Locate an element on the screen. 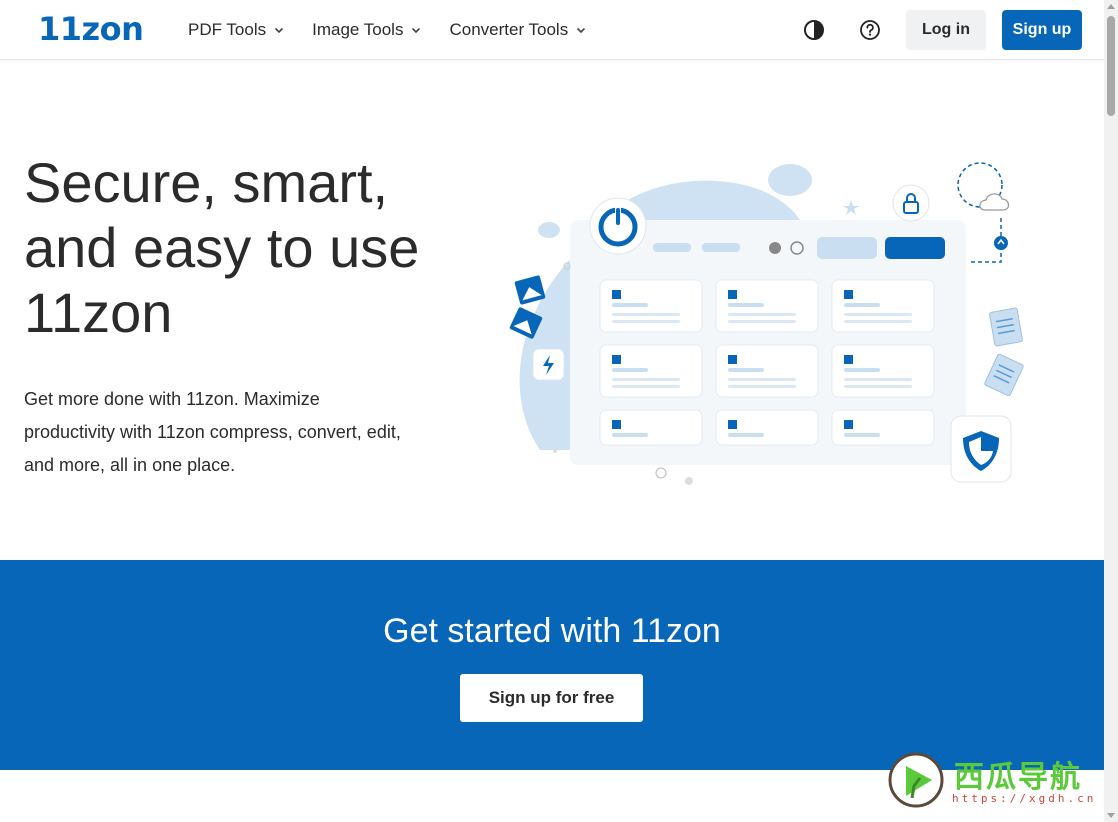 The width and height of the screenshot is (1118, 822). watermark-url: https://xgdh.cn is located at coordinates (1024, 798).